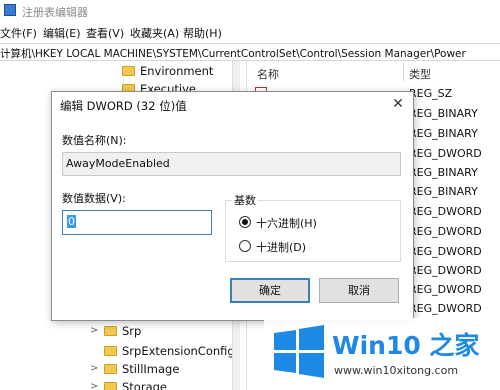  I want to click on watermark-url: www.win10xitong.com, so click(396, 370).